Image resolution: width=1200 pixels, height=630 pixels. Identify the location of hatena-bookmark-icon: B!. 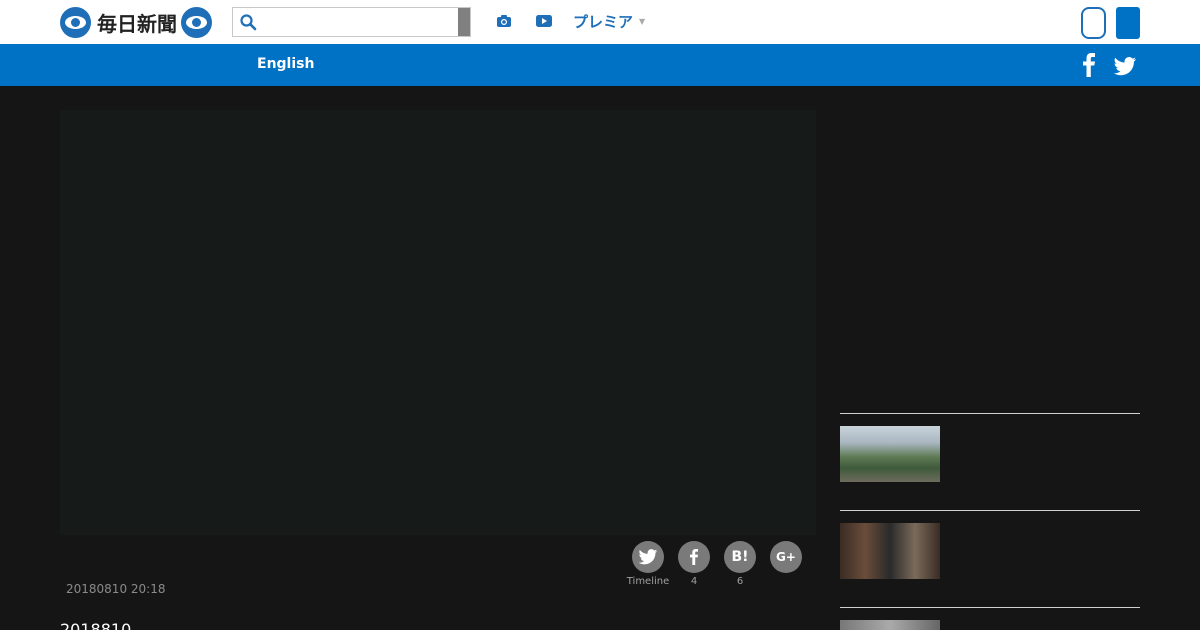
(740, 557).